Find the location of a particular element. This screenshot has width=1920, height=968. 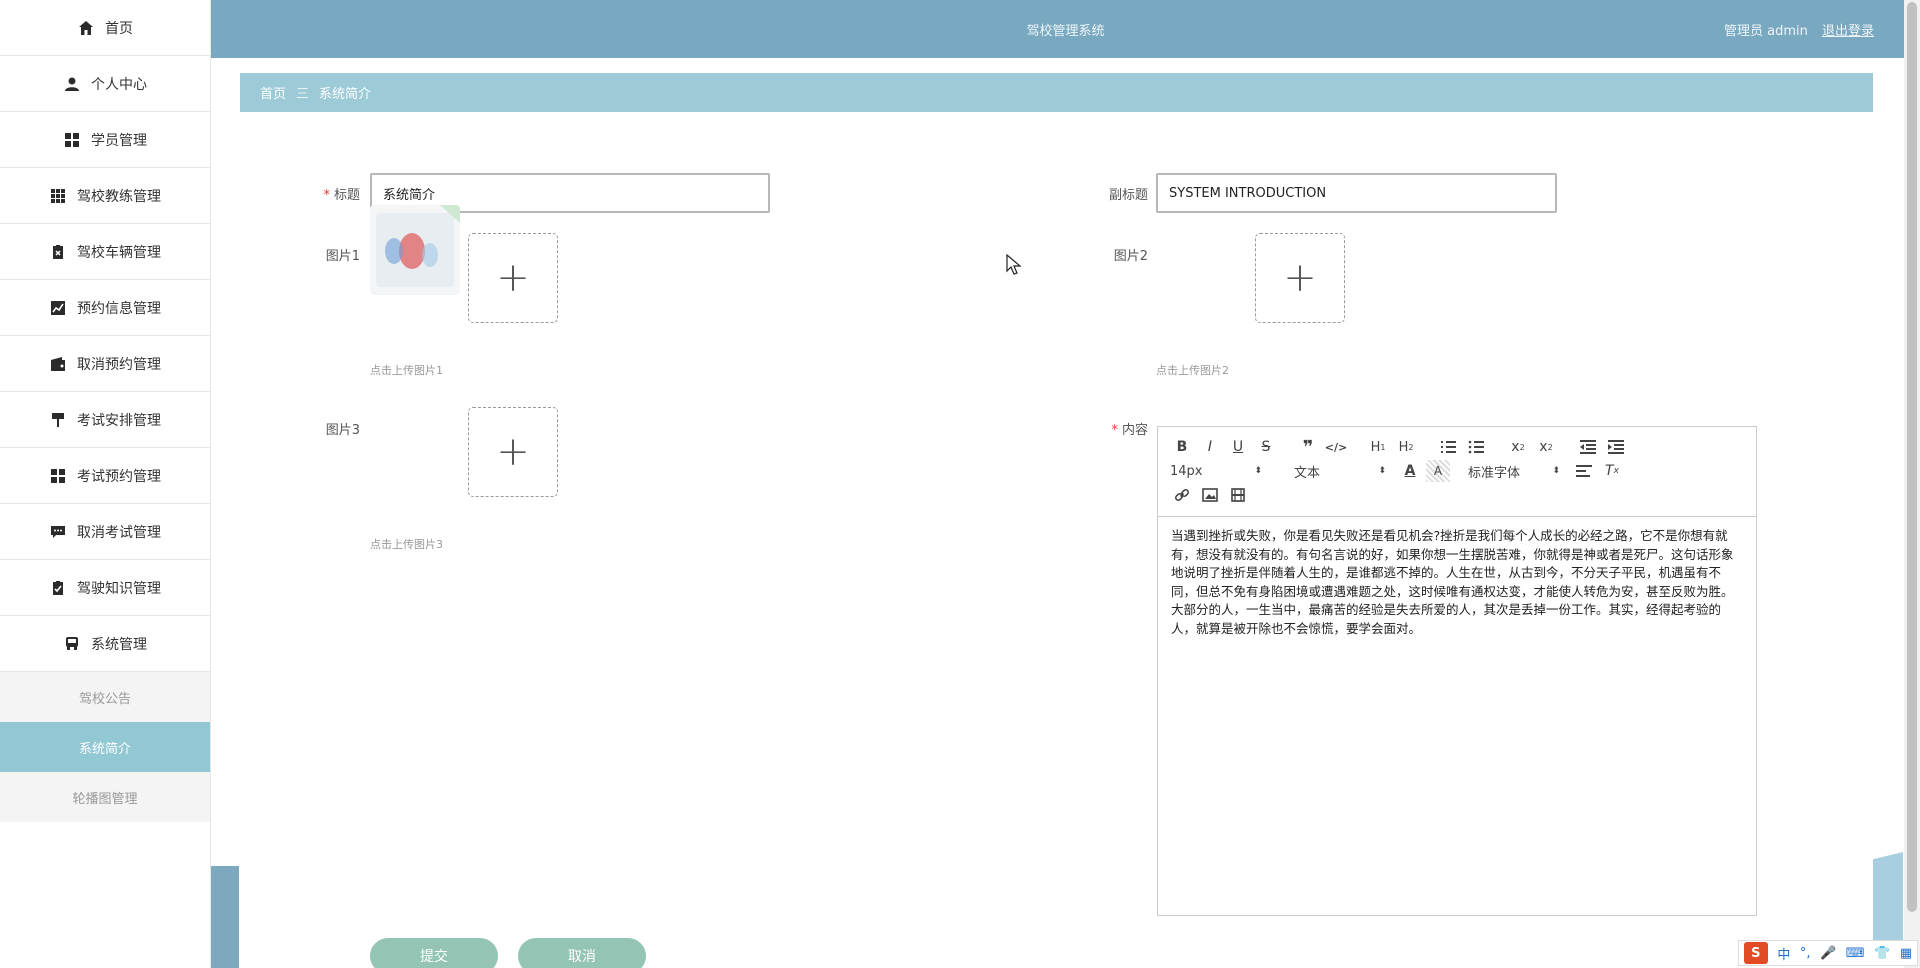

heading2-icon: H2 is located at coordinates (1406, 447).